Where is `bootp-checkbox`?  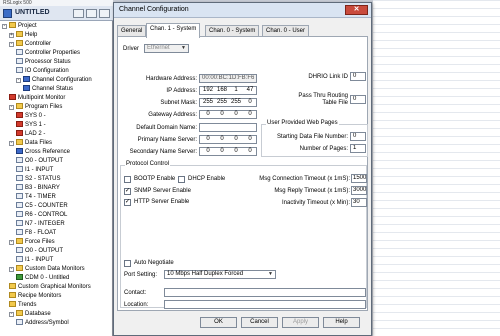
bootp-checkbox is located at coordinates (127, 179).